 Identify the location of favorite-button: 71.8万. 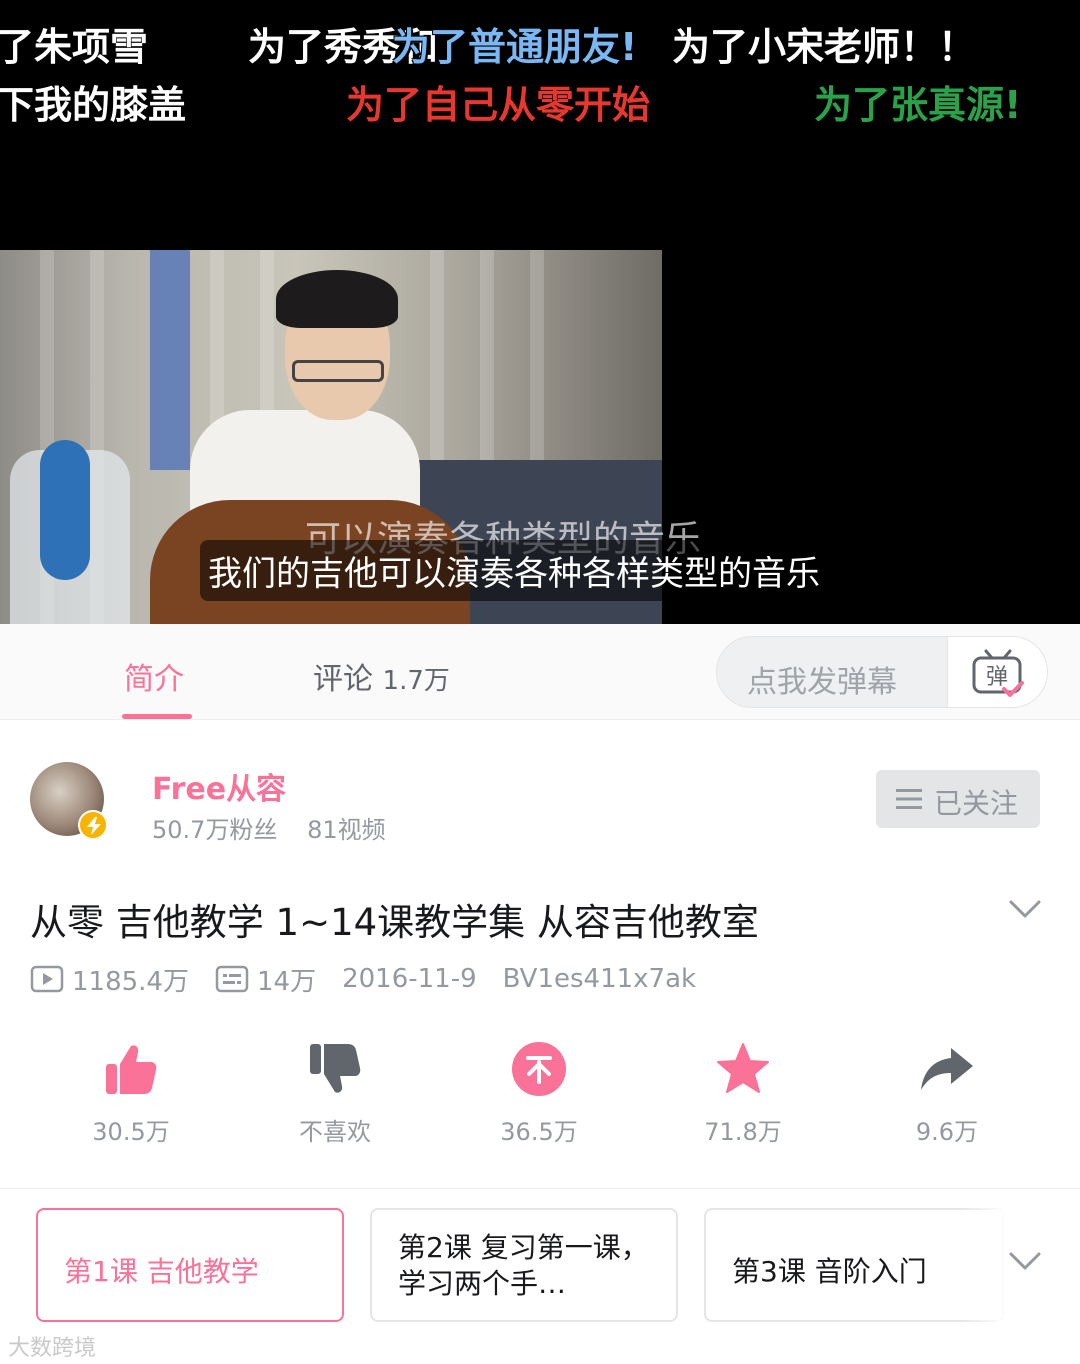
(743, 1091).